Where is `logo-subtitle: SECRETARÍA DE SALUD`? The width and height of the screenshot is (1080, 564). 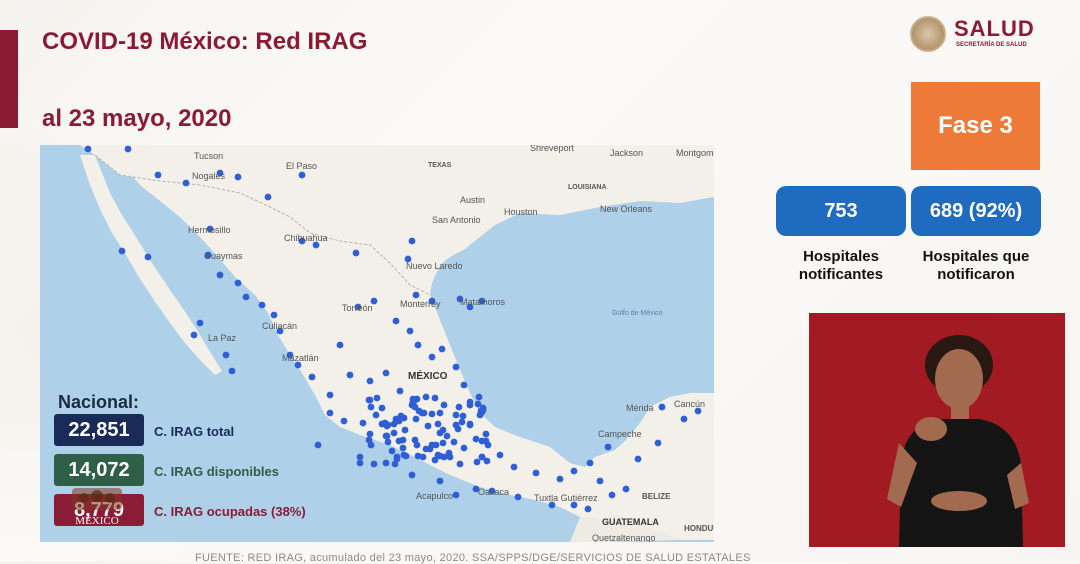 logo-subtitle: SECRETARÍA DE SALUD is located at coordinates (991, 45).